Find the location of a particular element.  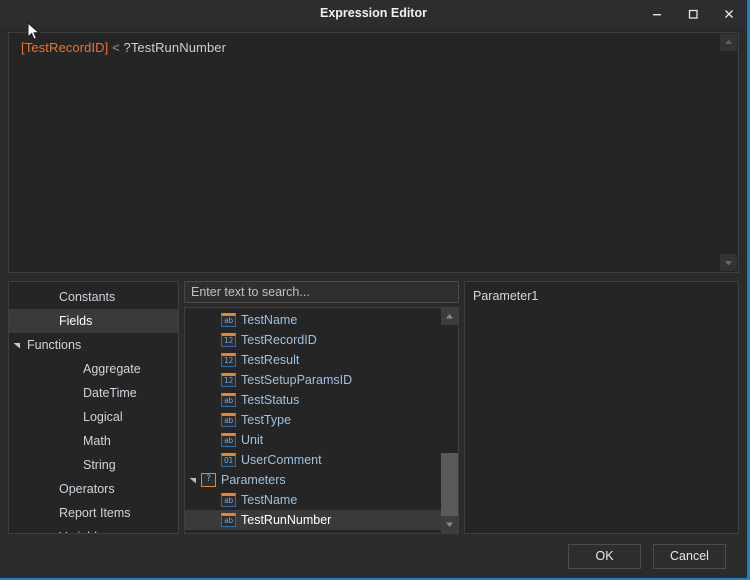

category-item-functions: Functions is located at coordinates (93, 345).